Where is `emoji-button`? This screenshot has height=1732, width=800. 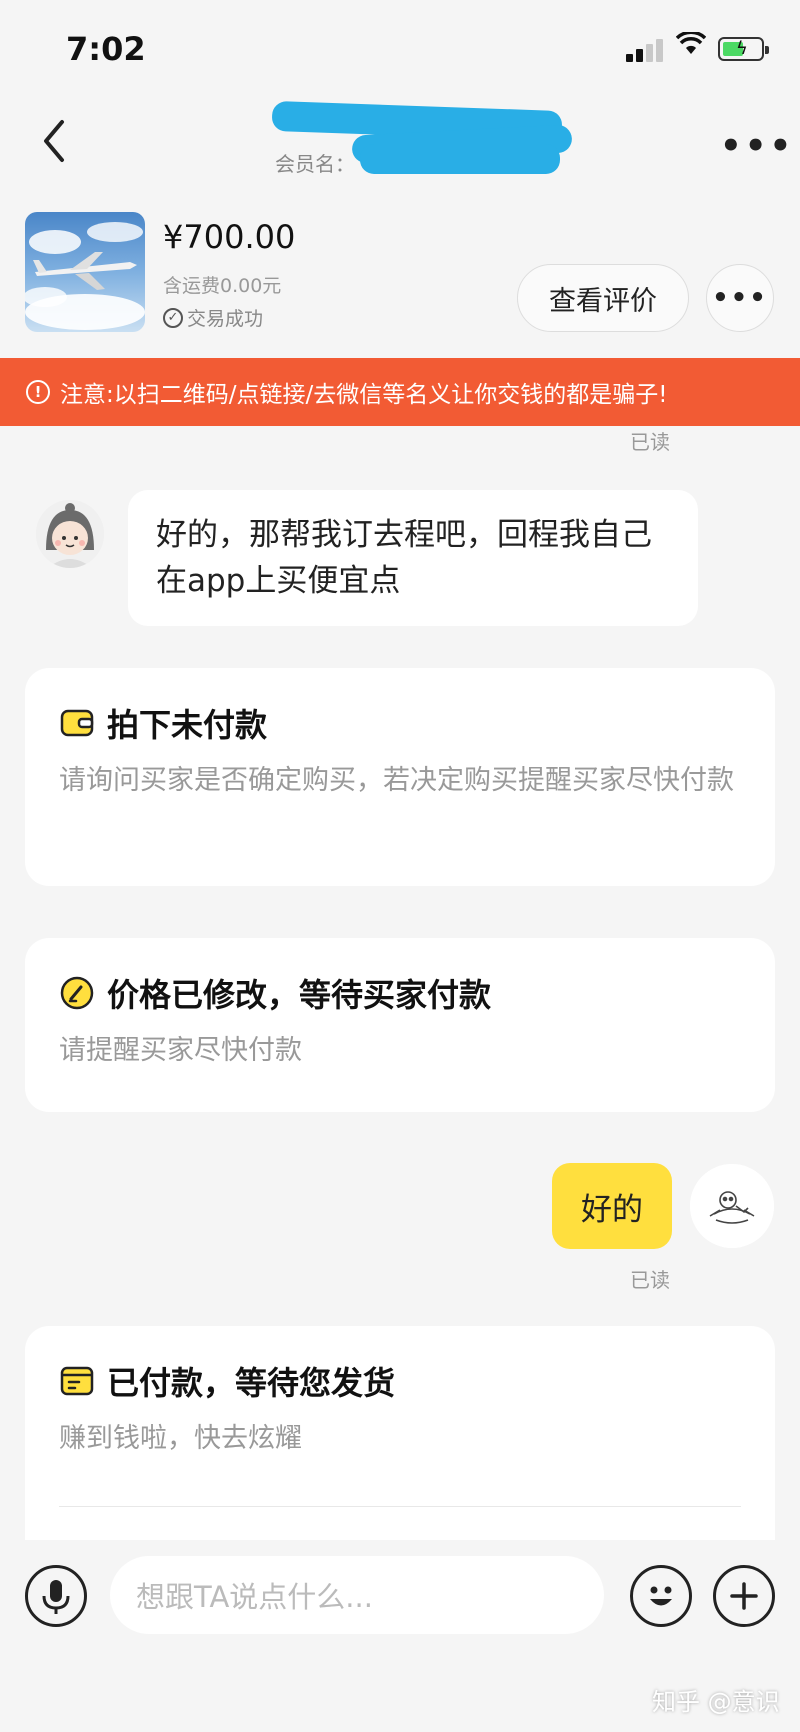
emoji-button is located at coordinates (661, 1596).